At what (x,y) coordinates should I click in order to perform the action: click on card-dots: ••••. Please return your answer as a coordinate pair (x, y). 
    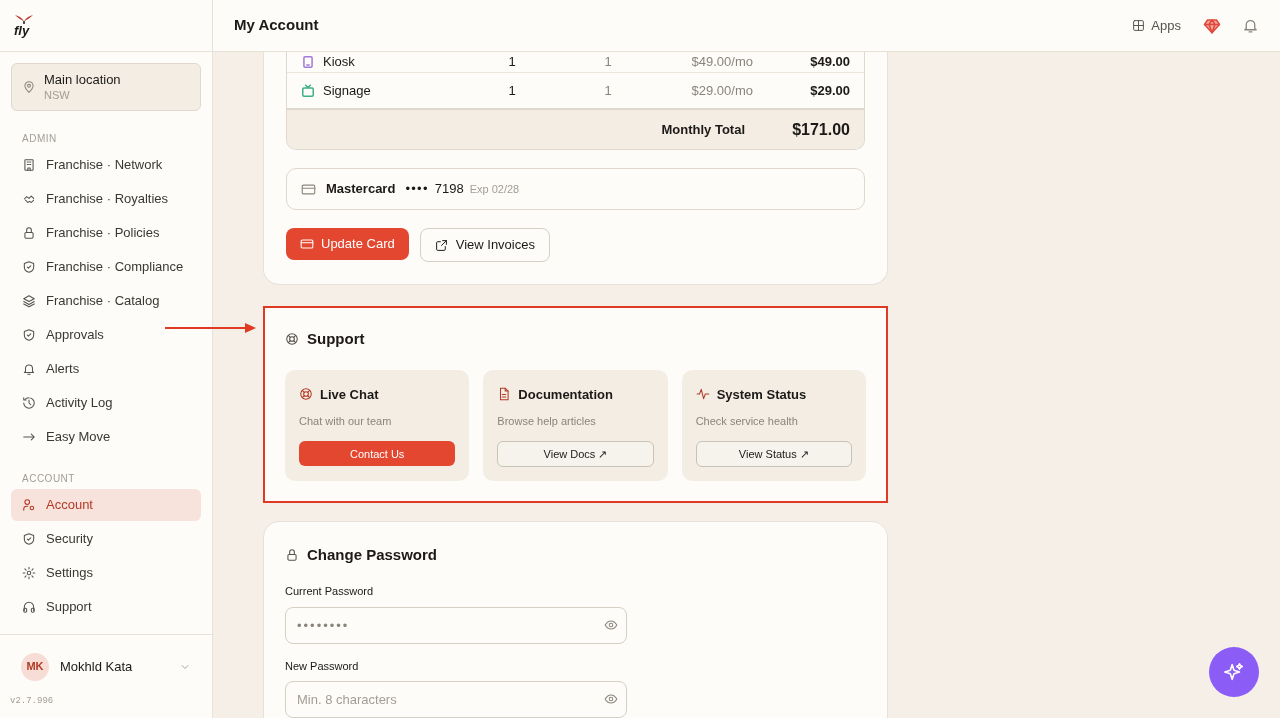
    Looking at the image, I should click on (417, 189).